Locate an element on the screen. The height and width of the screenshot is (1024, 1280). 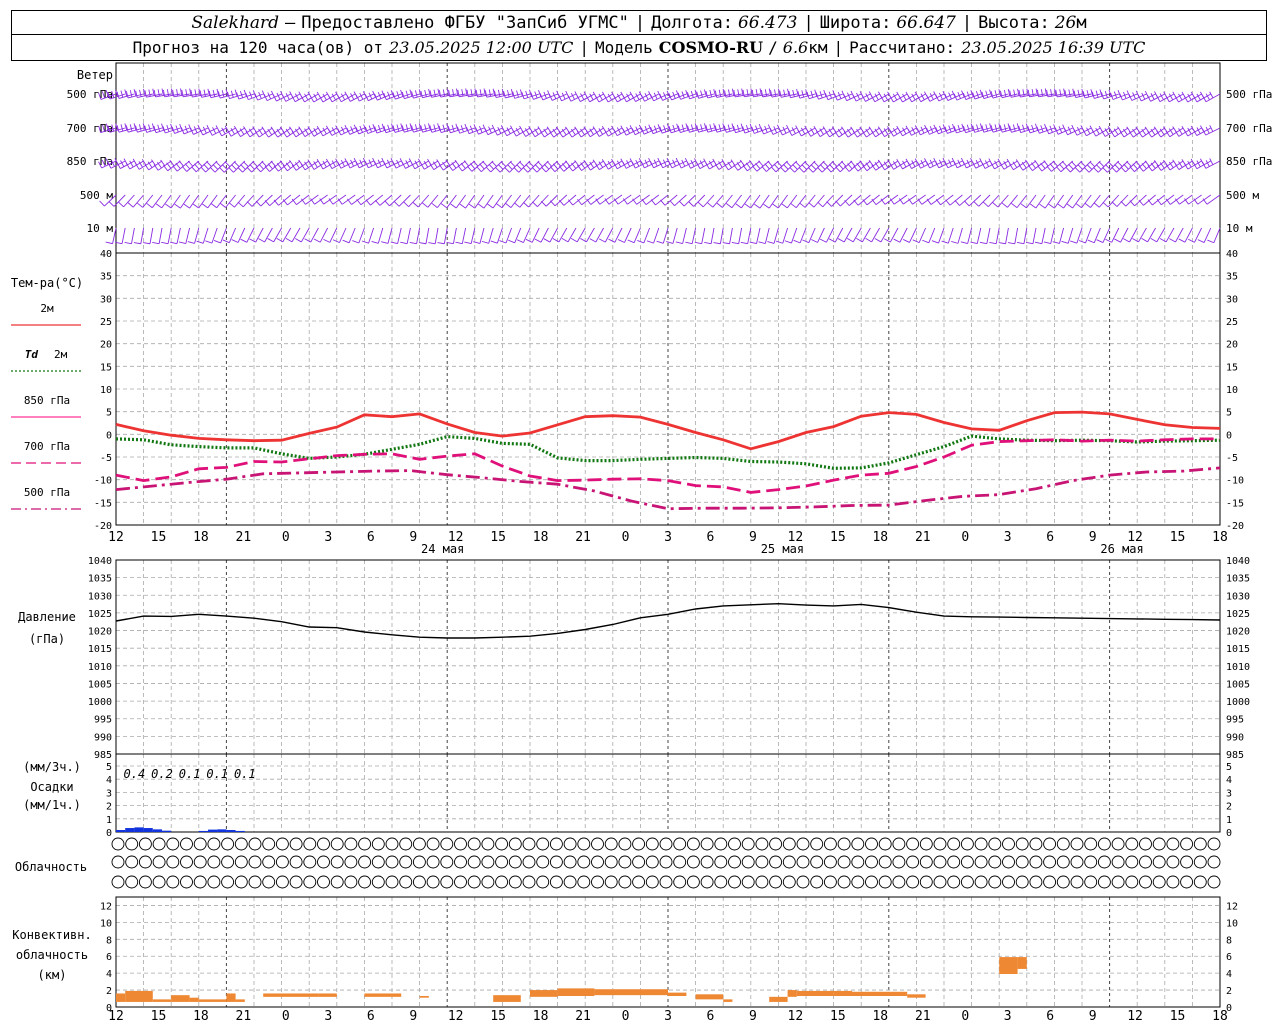
time-tick-label: 18 is located at coordinates (880, 537).